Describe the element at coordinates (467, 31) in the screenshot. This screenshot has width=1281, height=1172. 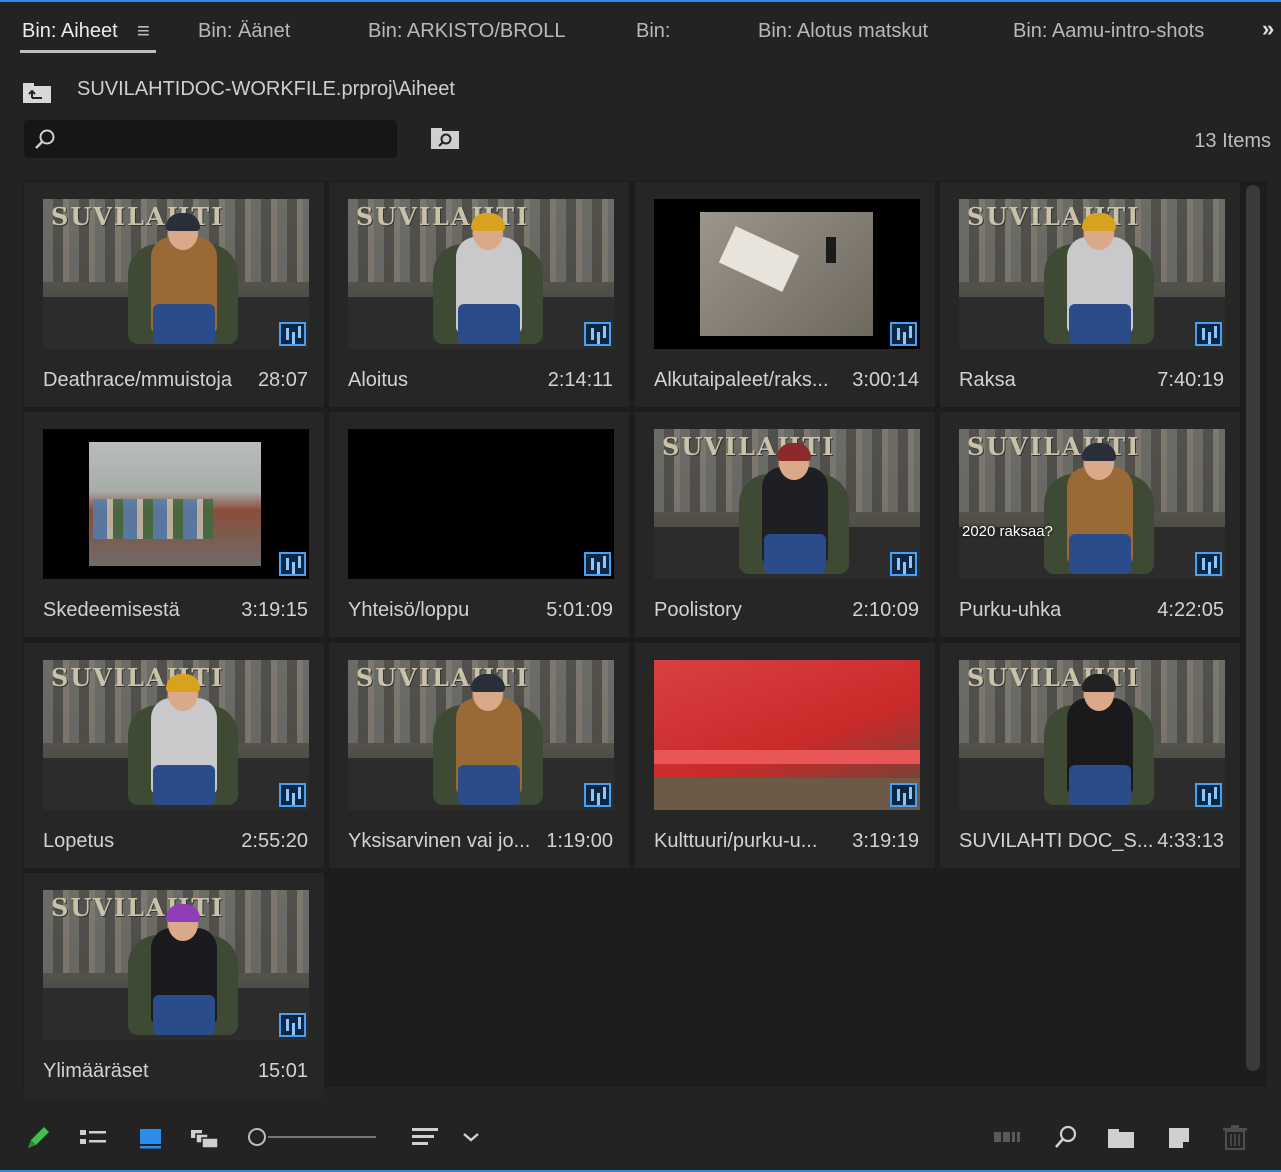
I see `tab-arkisto-broll: Bin: ARKISTO/BROLL` at that location.